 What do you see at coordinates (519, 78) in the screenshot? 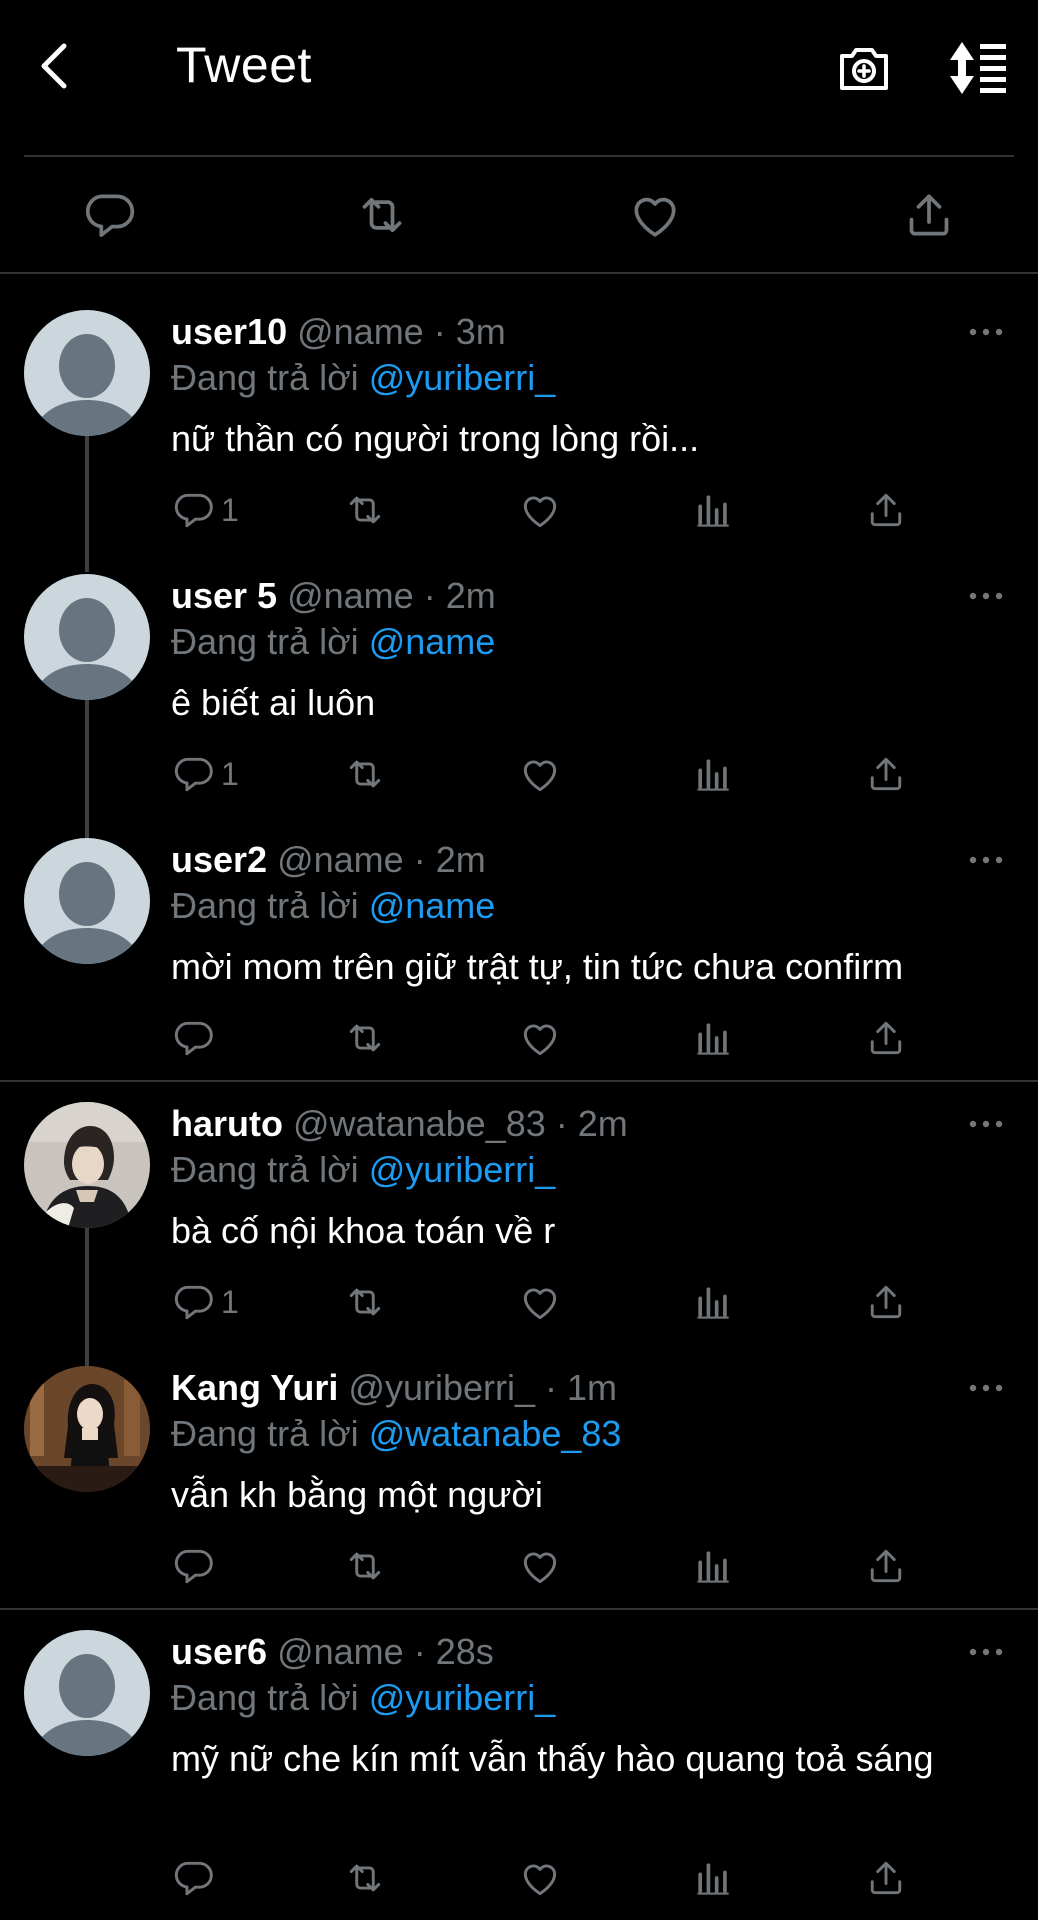
I see `top-bar: Tweet` at bounding box center [519, 78].